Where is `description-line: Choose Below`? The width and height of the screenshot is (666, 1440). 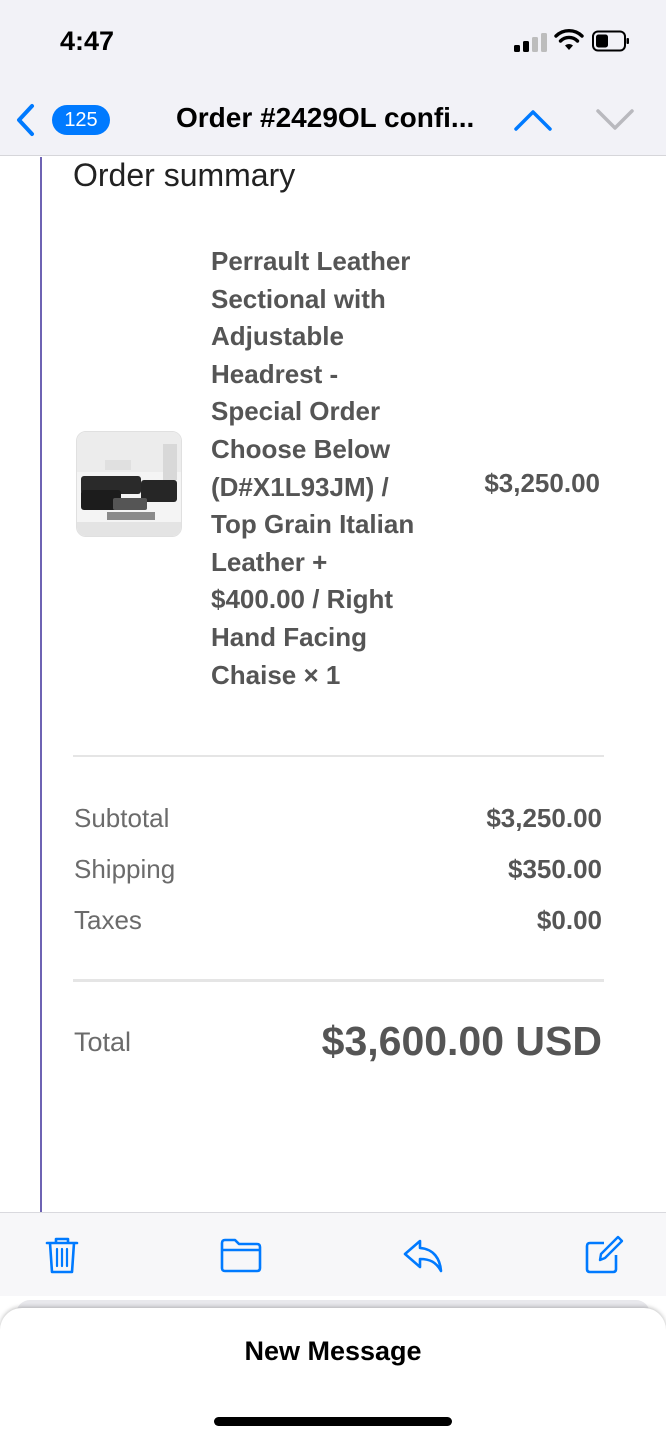
description-line: Choose Below is located at coordinates (301, 448).